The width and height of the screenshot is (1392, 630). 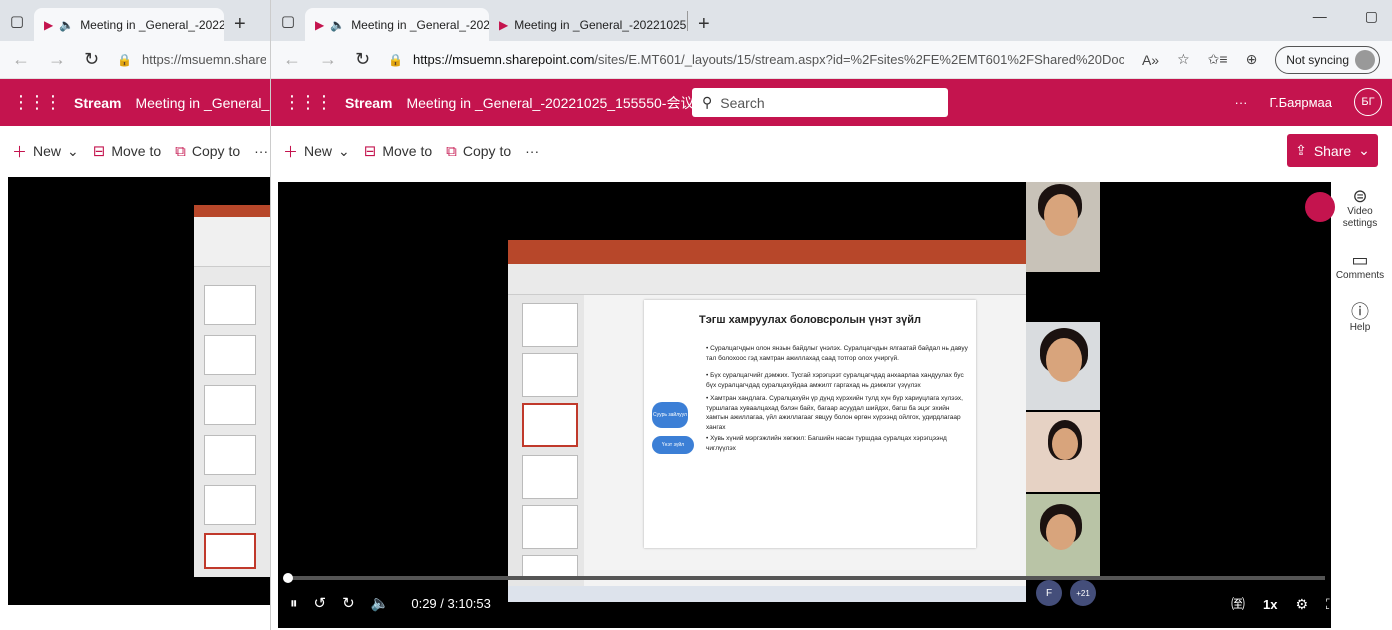 What do you see at coordinates (143, 391) in the screenshot?
I see `video-player-back` at bounding box center [143, 391].